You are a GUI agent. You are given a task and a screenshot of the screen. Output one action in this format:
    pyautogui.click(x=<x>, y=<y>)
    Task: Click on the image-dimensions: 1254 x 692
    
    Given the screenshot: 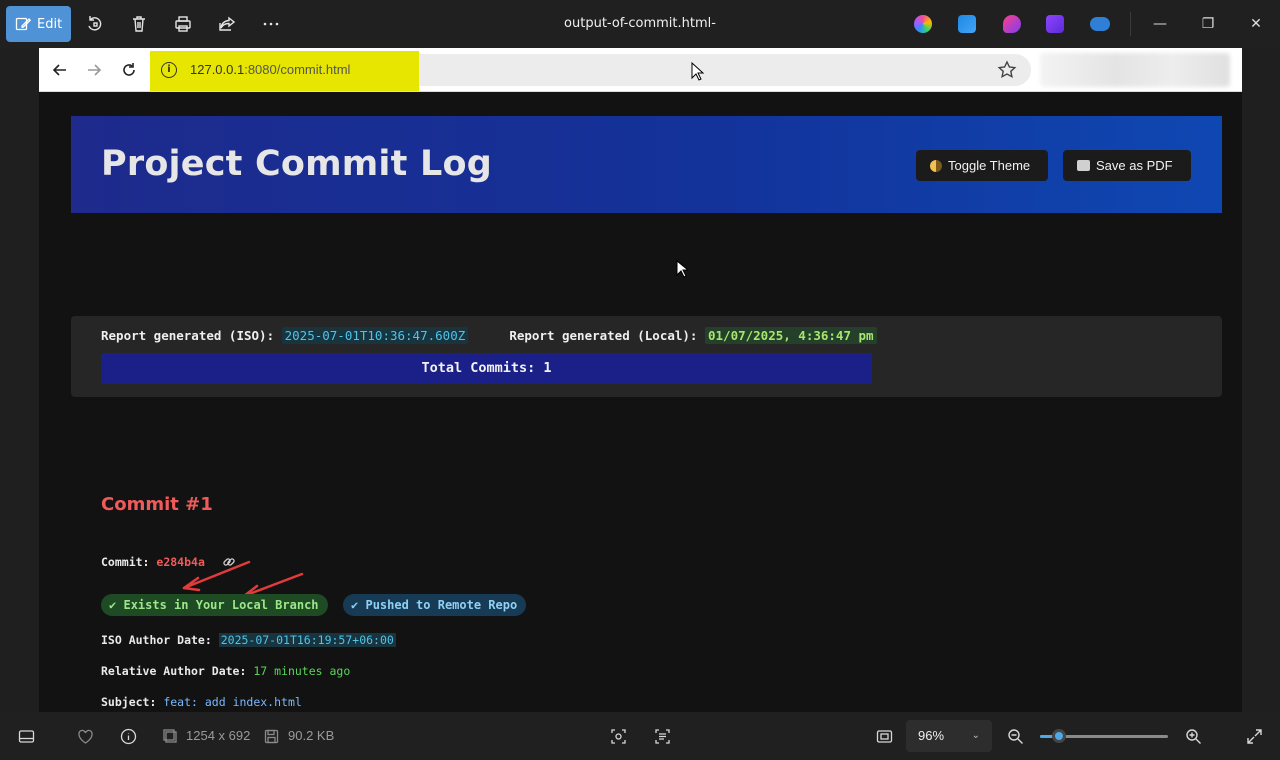 What is the action you would take?
    pyautogui.click(x=218, y=735)
    